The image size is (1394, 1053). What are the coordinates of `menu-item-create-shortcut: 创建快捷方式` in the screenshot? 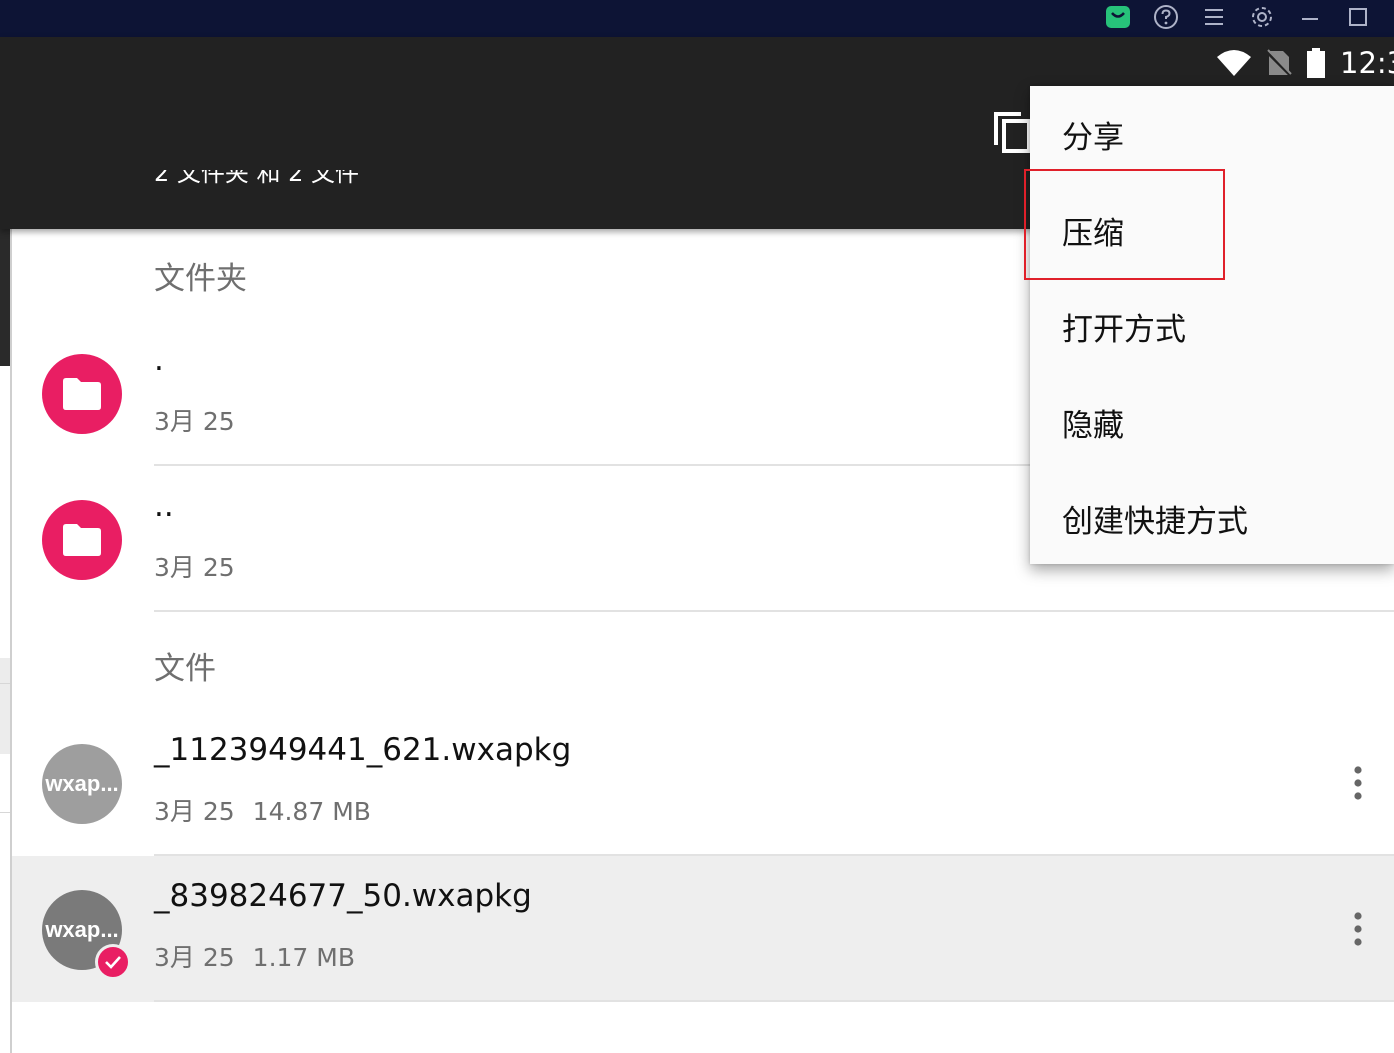 It's located at (1212, 518).